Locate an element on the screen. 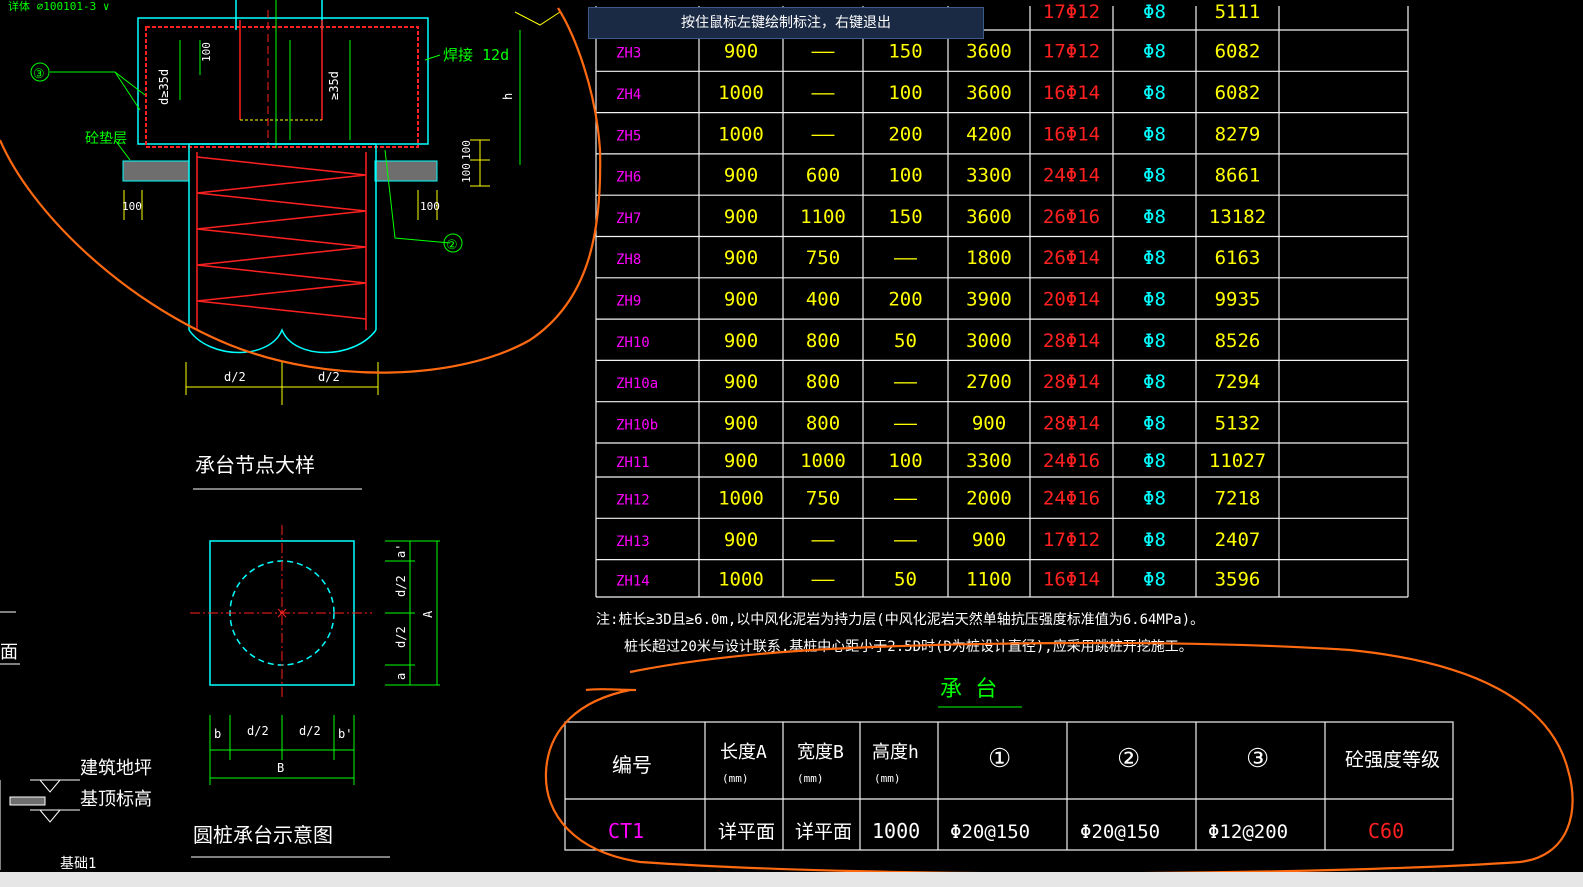 This screenshot has height=887, width=1583. pile-table-cell-bar: 20Φ14 is located at coordinates (1071, 299).